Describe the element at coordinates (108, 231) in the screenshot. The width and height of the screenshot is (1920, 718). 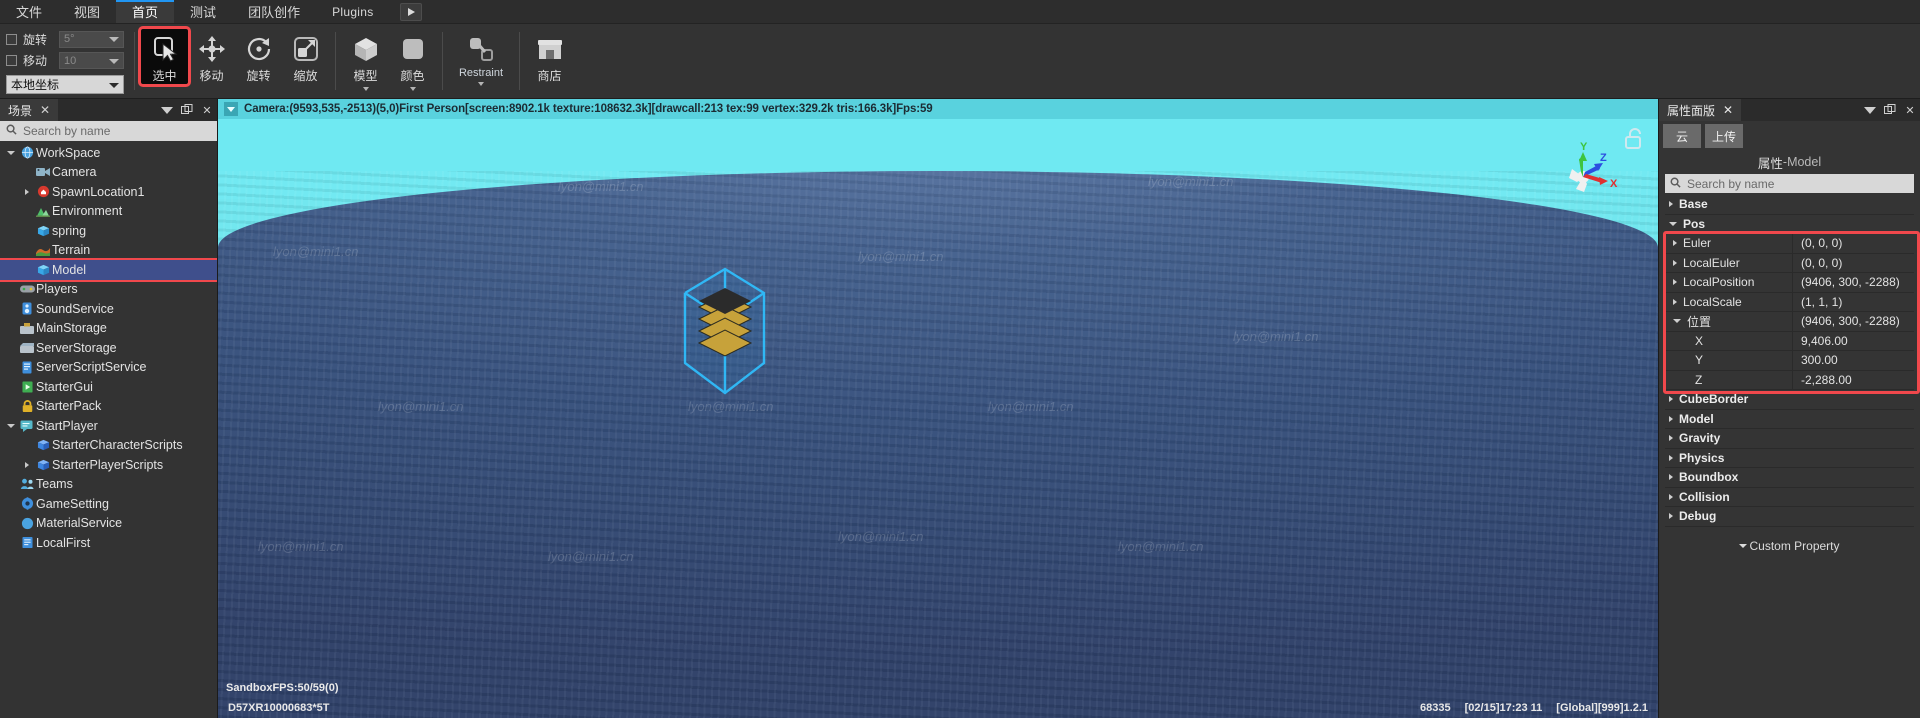
I see `tree-item-spring: spring` at that location.